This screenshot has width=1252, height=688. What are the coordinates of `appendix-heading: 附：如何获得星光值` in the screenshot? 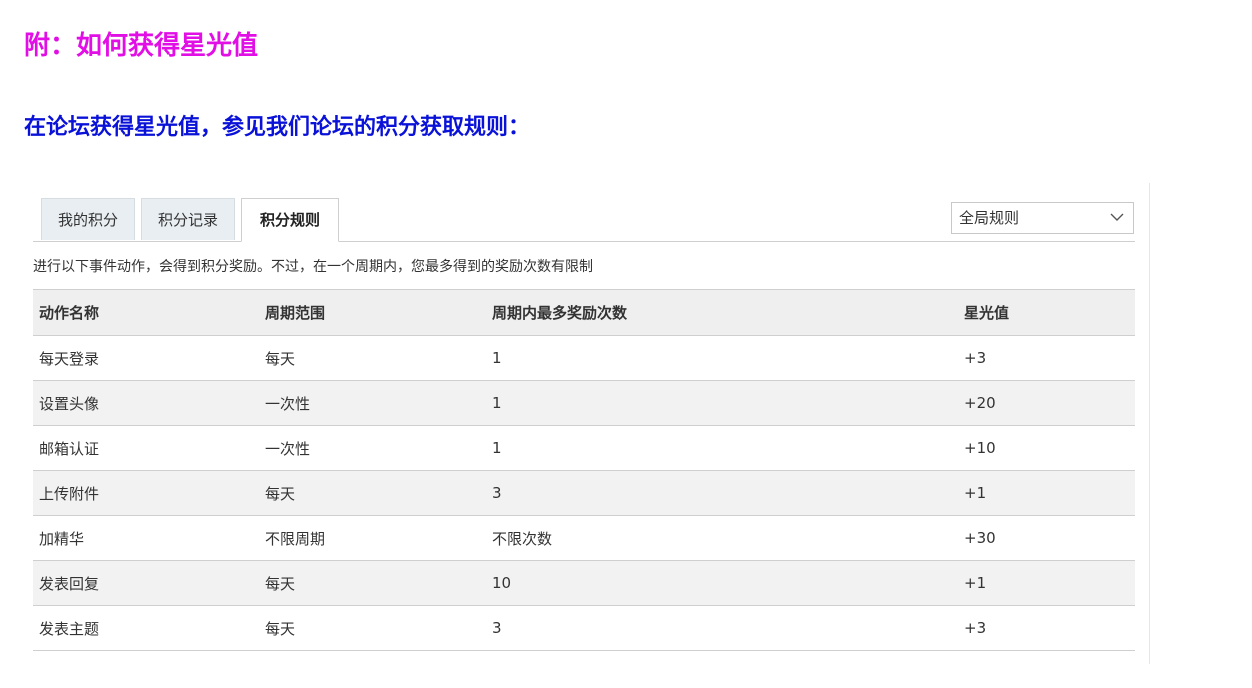 It's located at (141, 46).